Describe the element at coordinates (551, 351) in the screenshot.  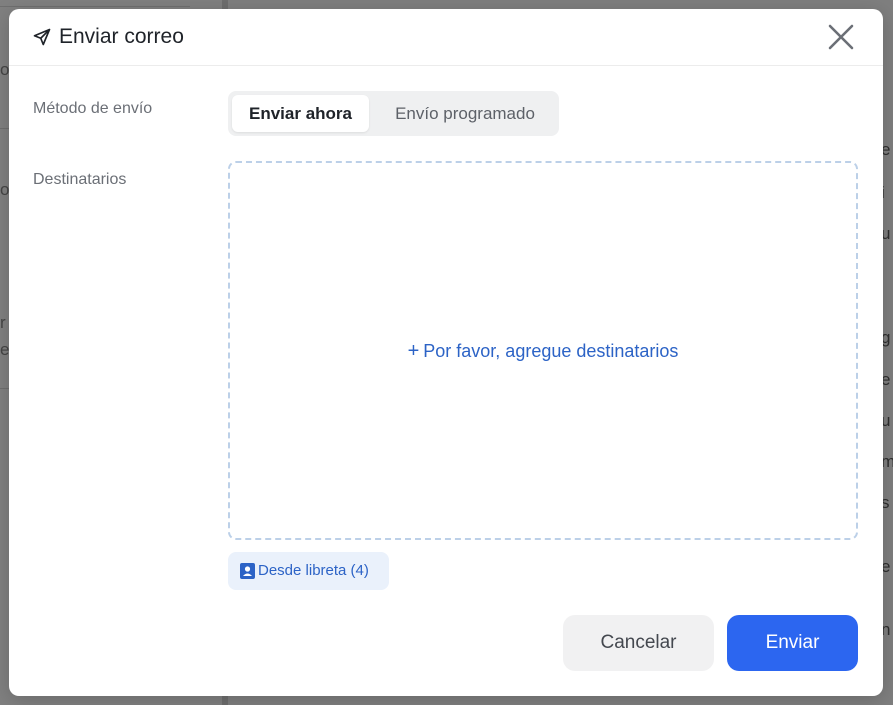
I see `add-recipients-text: Por favor, agregue destinatarios` at that location.